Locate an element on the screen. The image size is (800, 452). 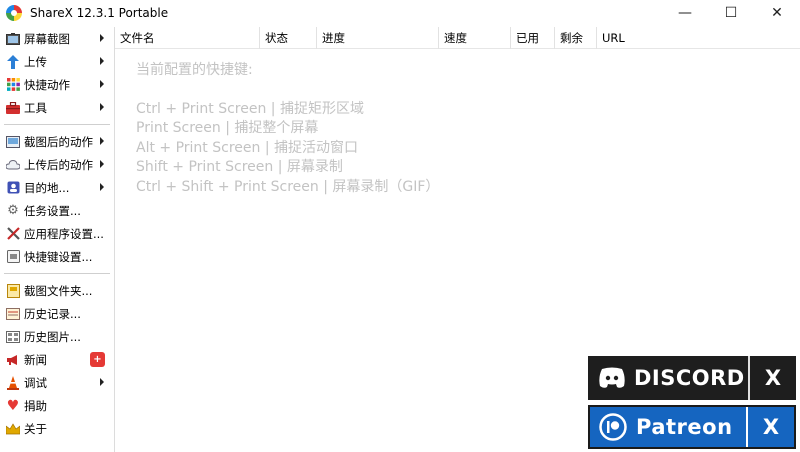
destinations-icon is located at coordinates (13, 188).